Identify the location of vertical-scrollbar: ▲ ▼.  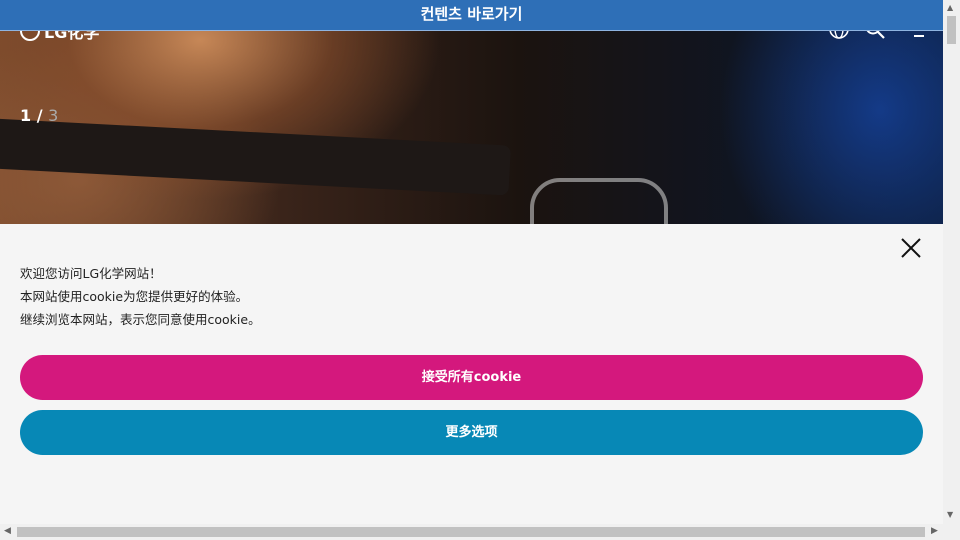
(951, 262).